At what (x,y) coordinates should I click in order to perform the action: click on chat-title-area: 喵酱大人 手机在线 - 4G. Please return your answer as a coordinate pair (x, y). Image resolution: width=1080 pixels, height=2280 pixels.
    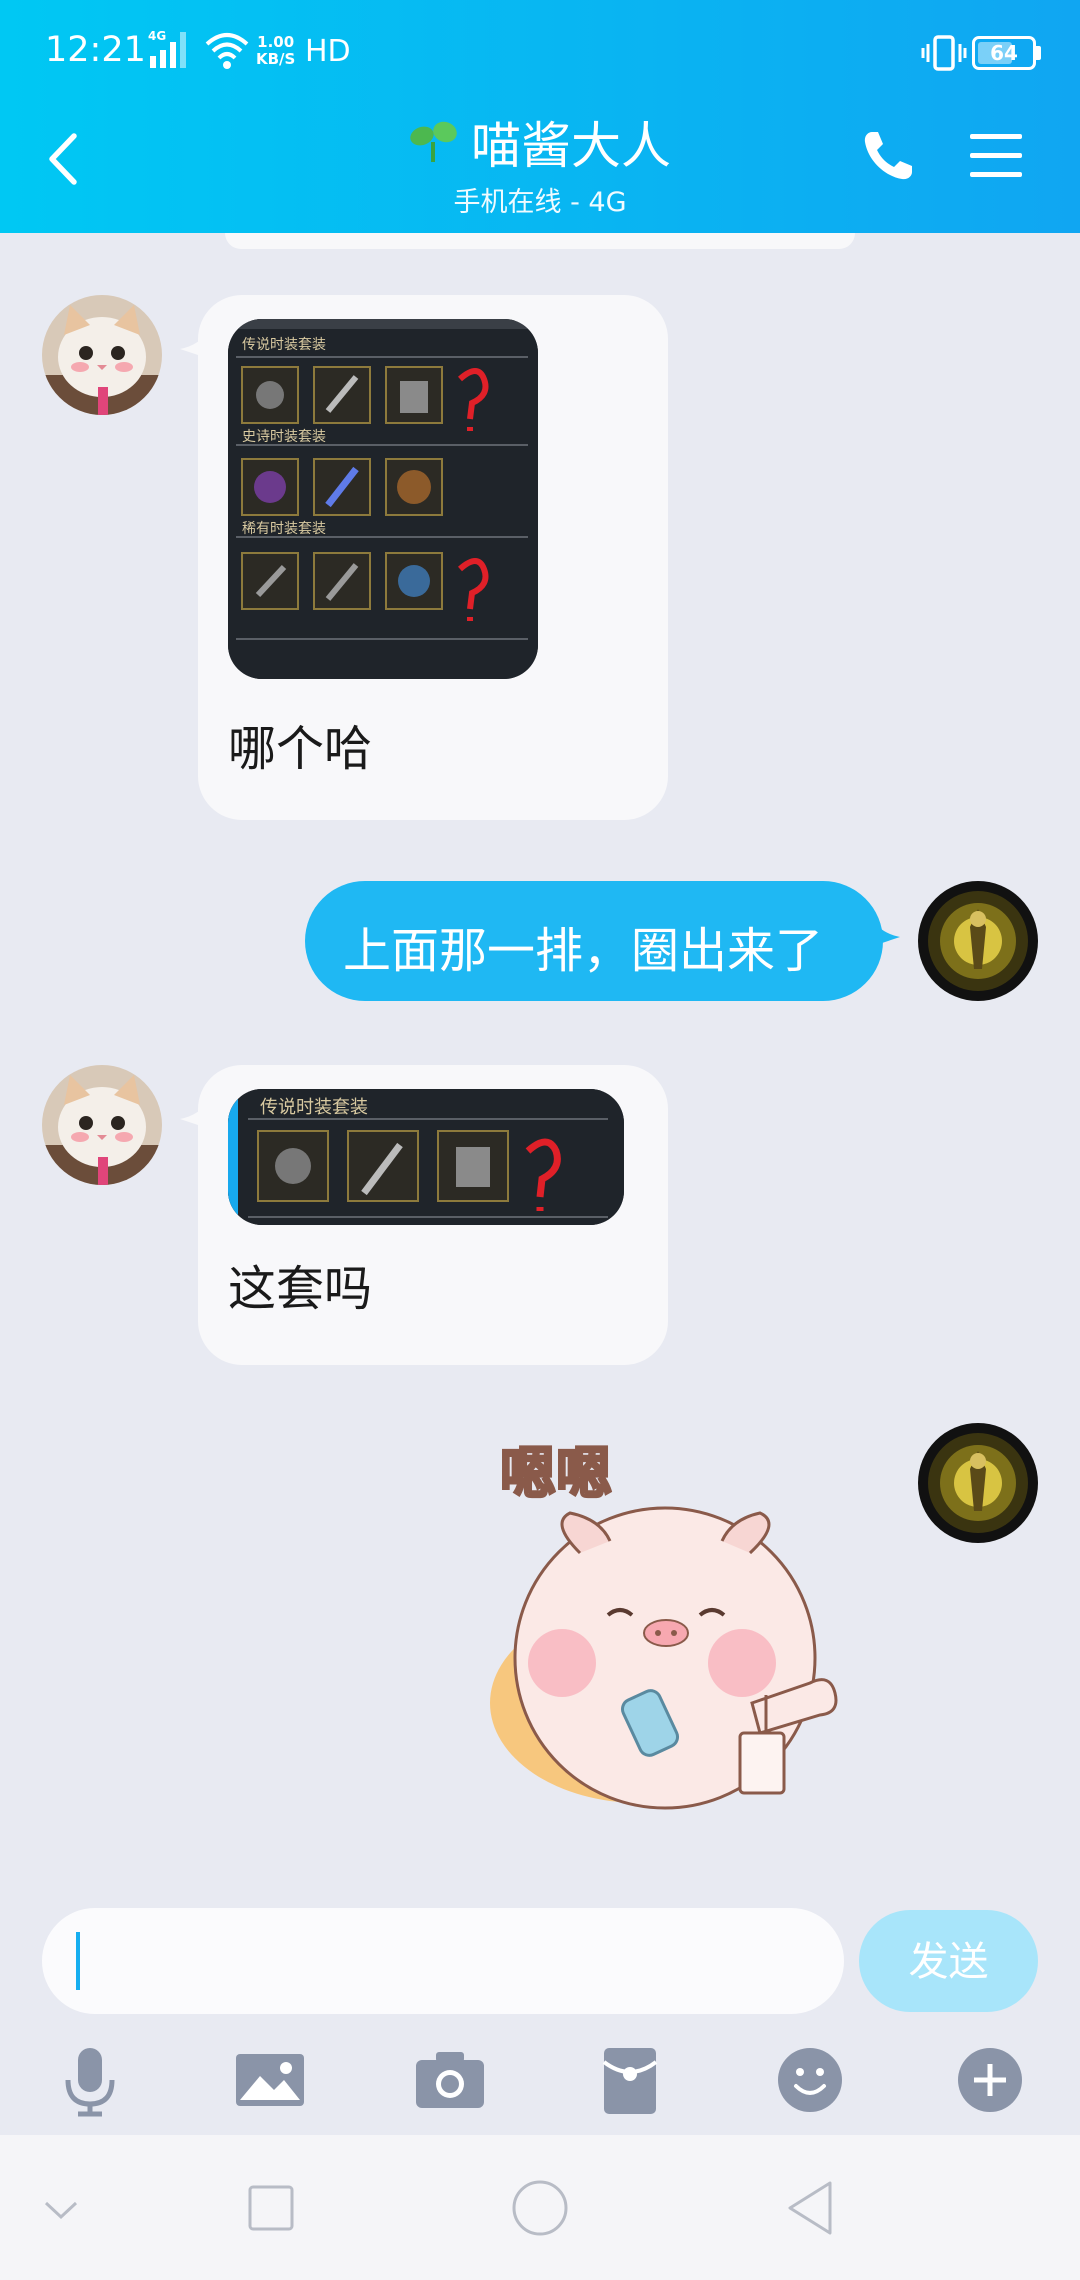
    Looking at the image, I should click on (540, 162).